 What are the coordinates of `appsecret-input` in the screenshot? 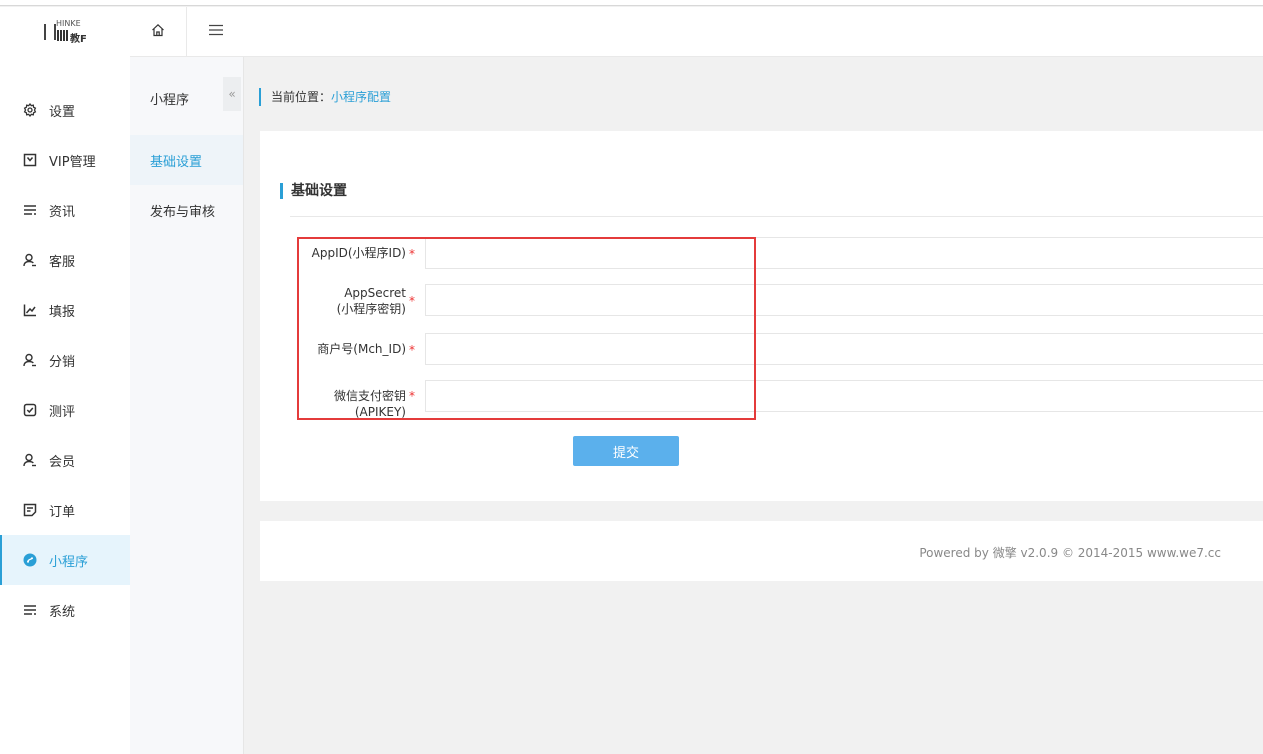 It's located at (844, 300).